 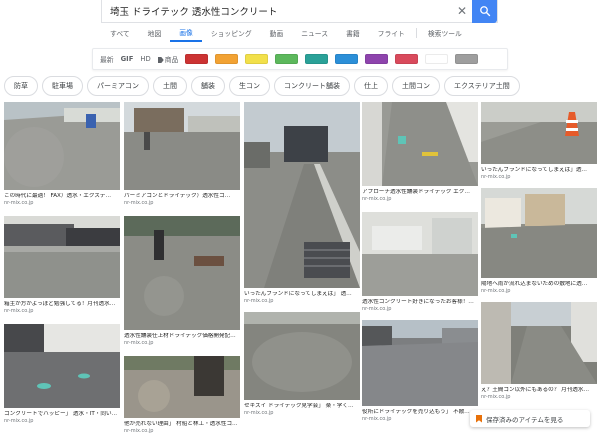 I want to click on search-icon, so click(x=484, y=11).